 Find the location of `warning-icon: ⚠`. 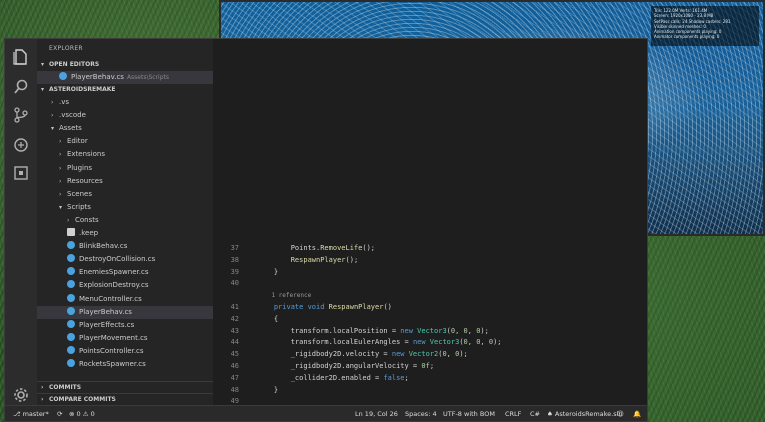

warning-icon: ⚠ is located at coordinates (85, 414).